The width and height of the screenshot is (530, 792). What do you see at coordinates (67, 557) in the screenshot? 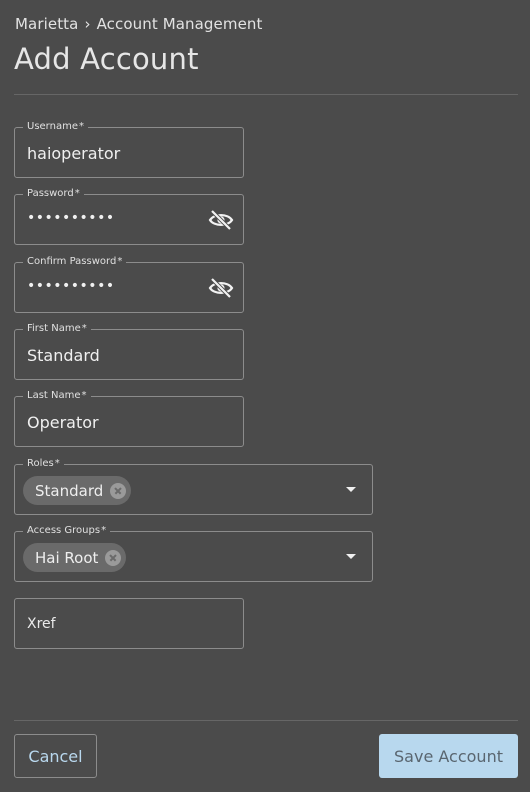
I see `access-group-chip-label: Hai Root` at bounding box center [67, 557].